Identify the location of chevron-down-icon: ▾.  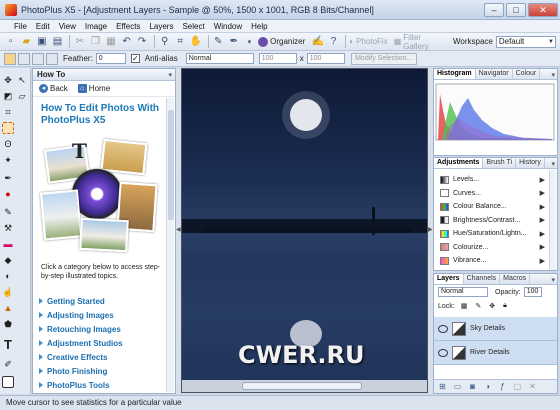
(250, 42).